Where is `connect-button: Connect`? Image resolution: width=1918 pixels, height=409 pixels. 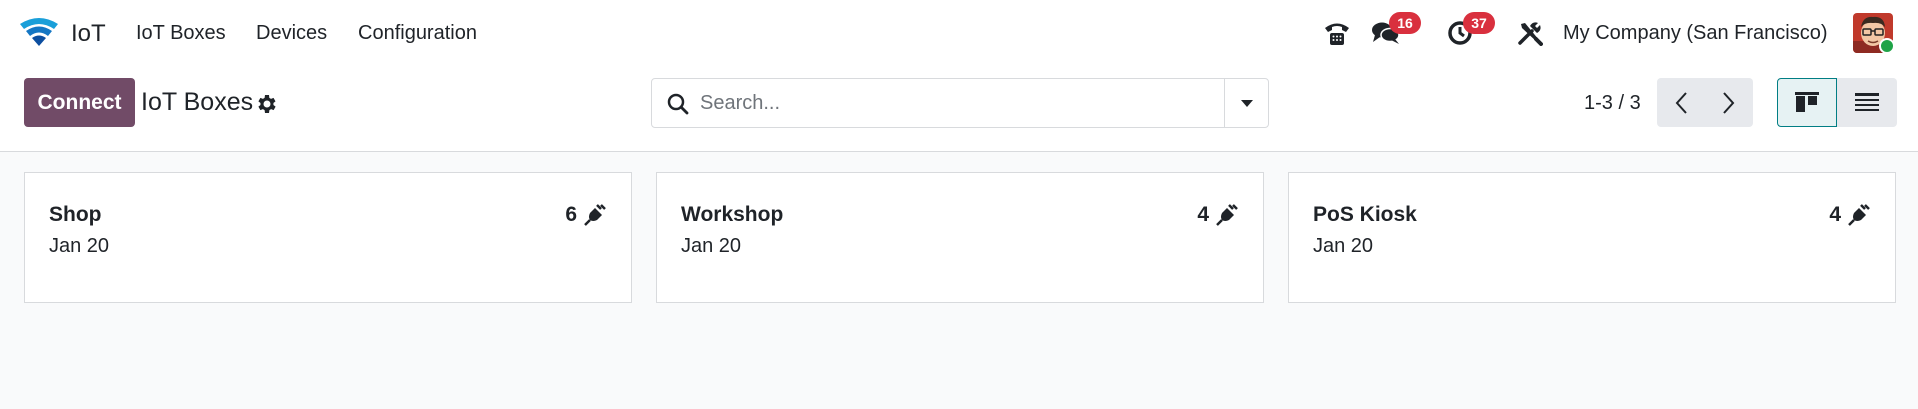
connect-button: Connect is located at coordinates (79, 102).